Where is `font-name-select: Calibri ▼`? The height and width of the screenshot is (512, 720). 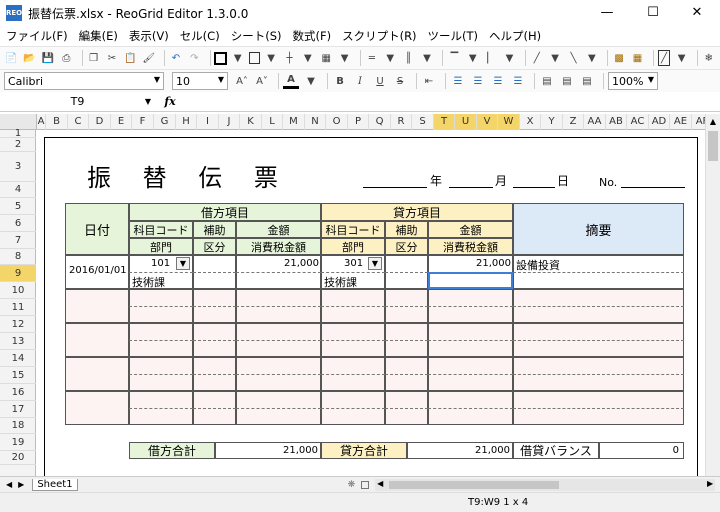
font-name-select: Calibri ▼ is located at coordinates (84, 81).